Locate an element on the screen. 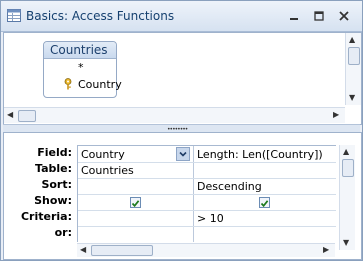 This screenshot has height=261, width=363. row-label-field: Field: is located at coordinates (54, 152).